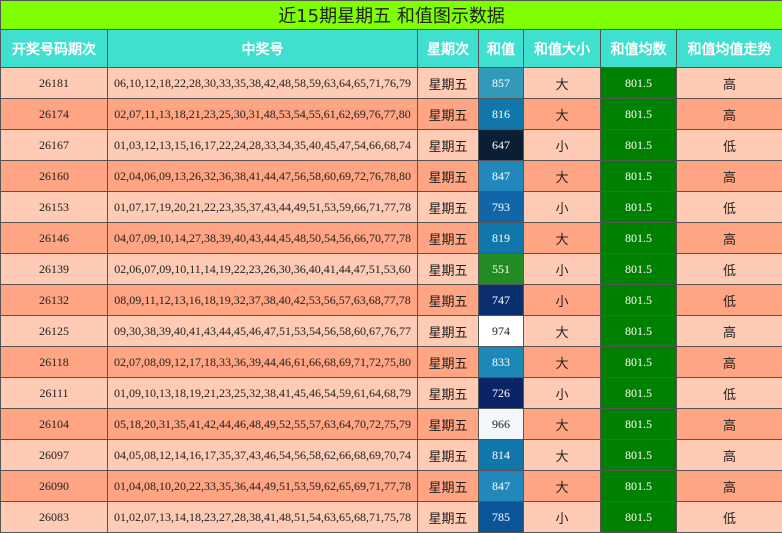 The image size is (782, 533). What do you see at coordinates (501, 300) in the screenshot?
I see `sum-cell: 747` at bounding box center [501, 300].